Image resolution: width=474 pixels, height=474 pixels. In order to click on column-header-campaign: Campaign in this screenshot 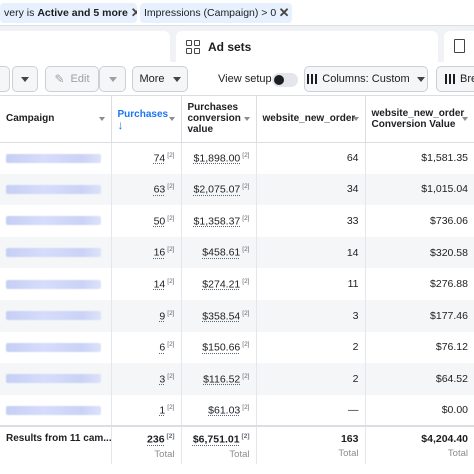, I will do `click(56, 119)`.